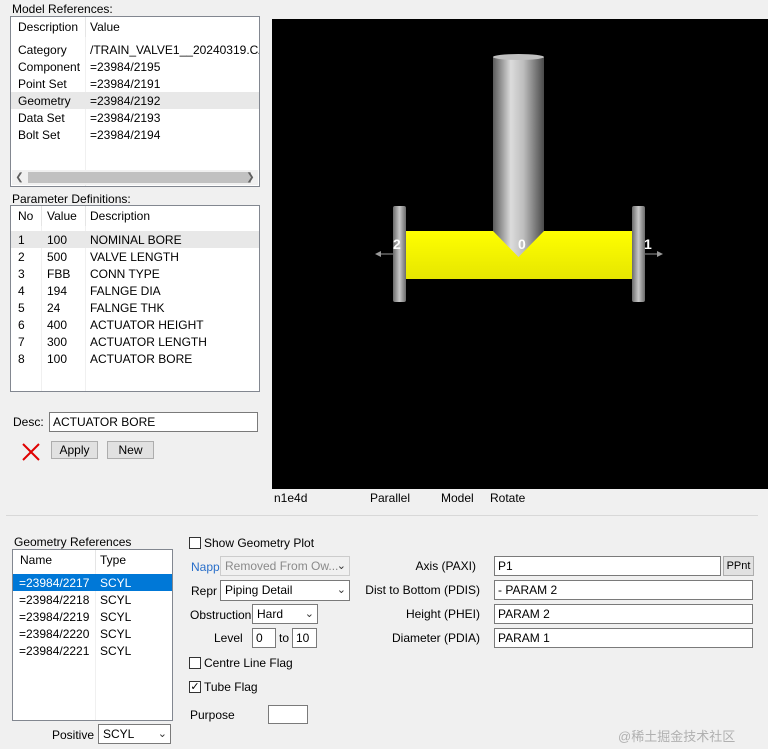  What do you see at coordinates (228, 638) in the screenshot?
I see `level-label: Level` at bounding box center [228, 638].